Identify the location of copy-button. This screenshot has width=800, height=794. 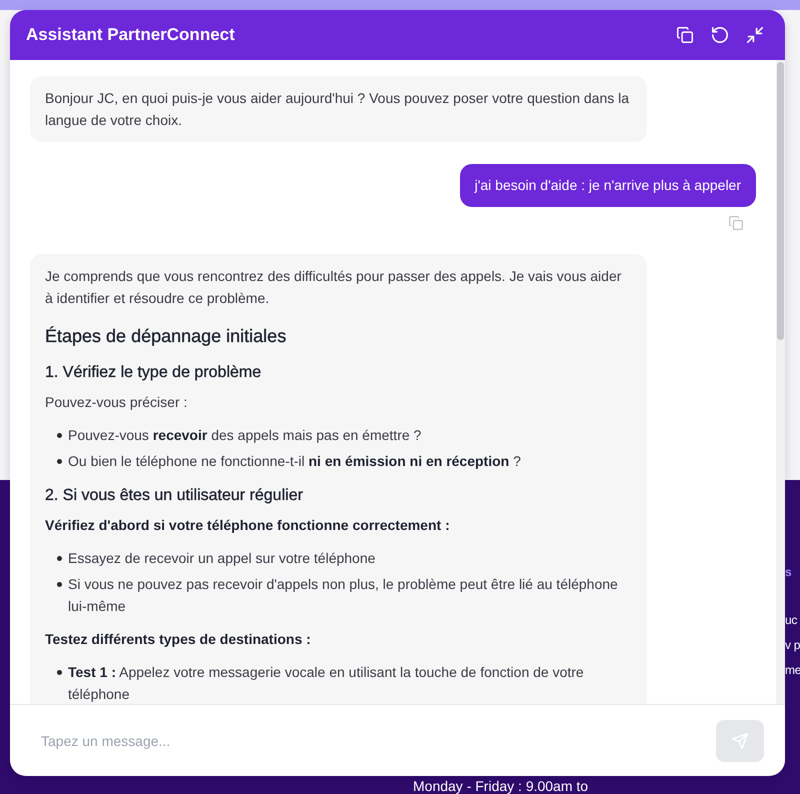
(685, 35).